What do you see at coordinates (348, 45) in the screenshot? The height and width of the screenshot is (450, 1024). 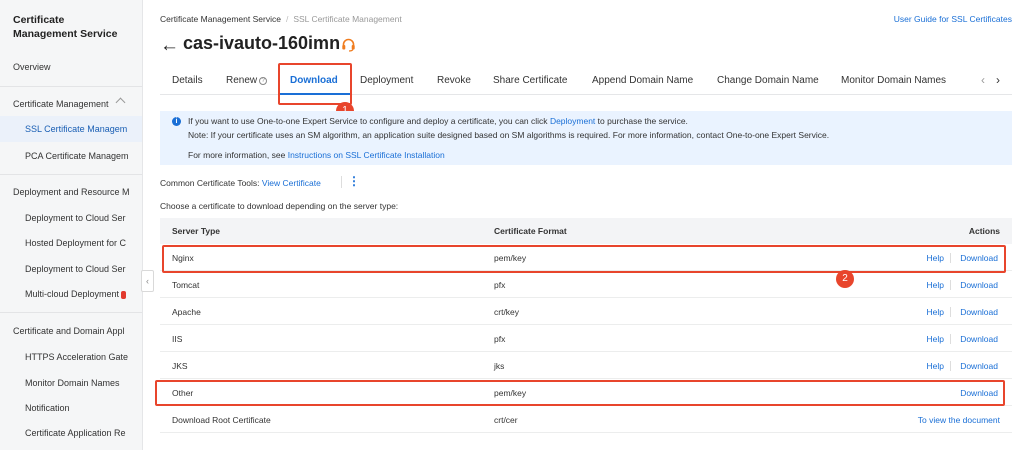 I see `headset-icon` at bounding box center [348, 45].